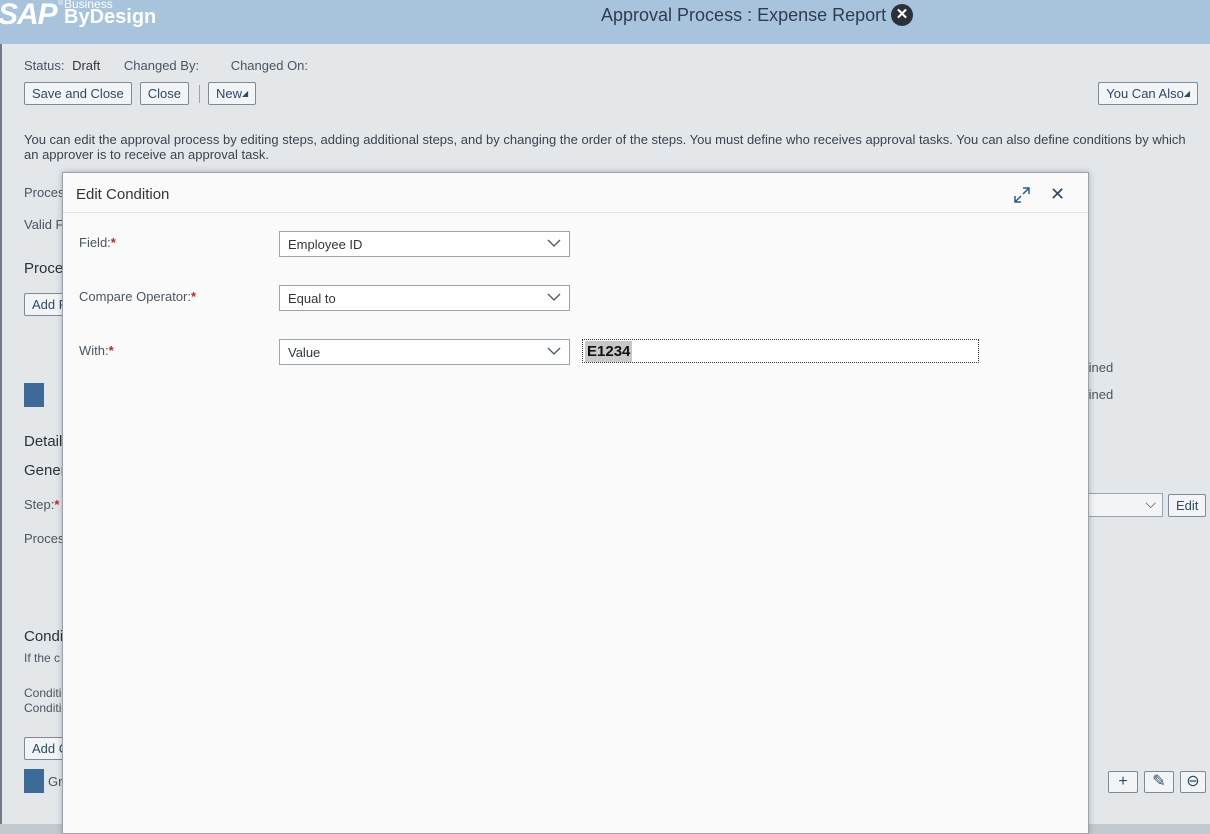 This screenshot has height=834, width=1210. What do you see at coordinates (304, 352) in the screenshot?
I see `with-select-value: Value` at bounding box center [304, 352].